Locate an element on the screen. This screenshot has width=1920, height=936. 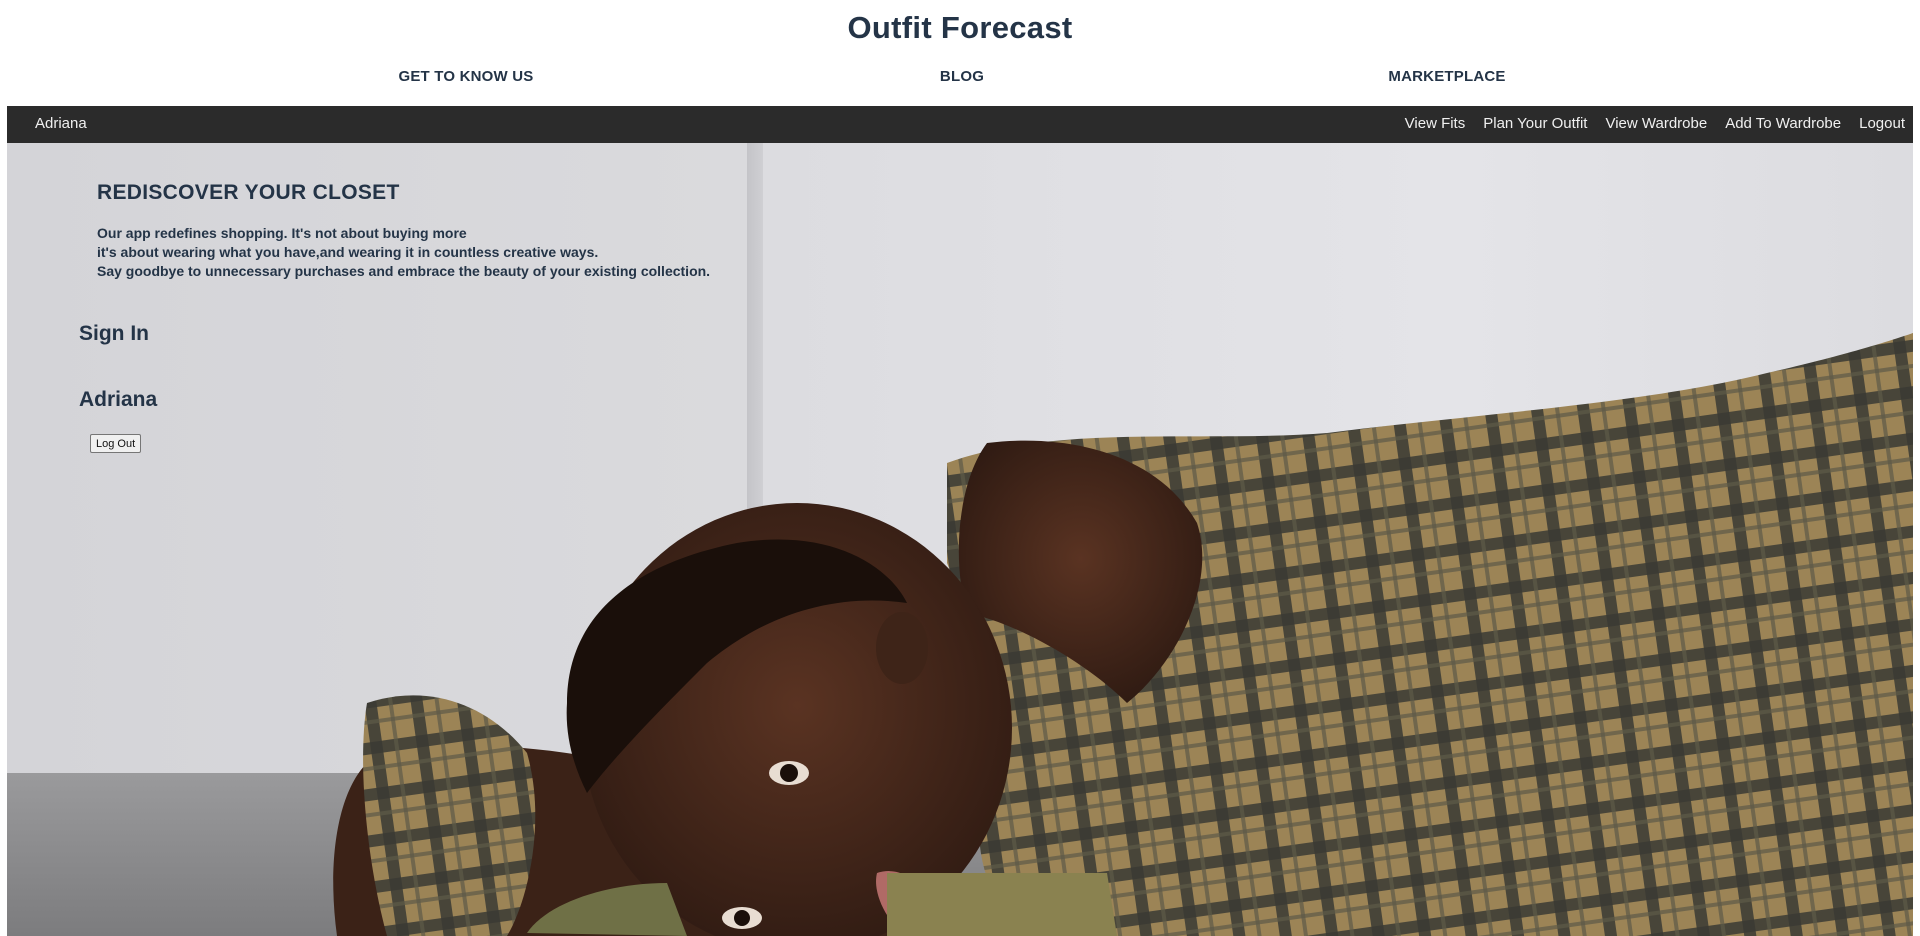
link-view-fits: View Fits is located at coordinates (1435, 123).